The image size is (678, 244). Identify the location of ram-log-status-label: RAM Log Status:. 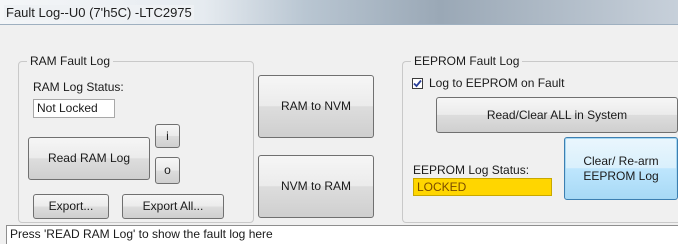
(78, 87).